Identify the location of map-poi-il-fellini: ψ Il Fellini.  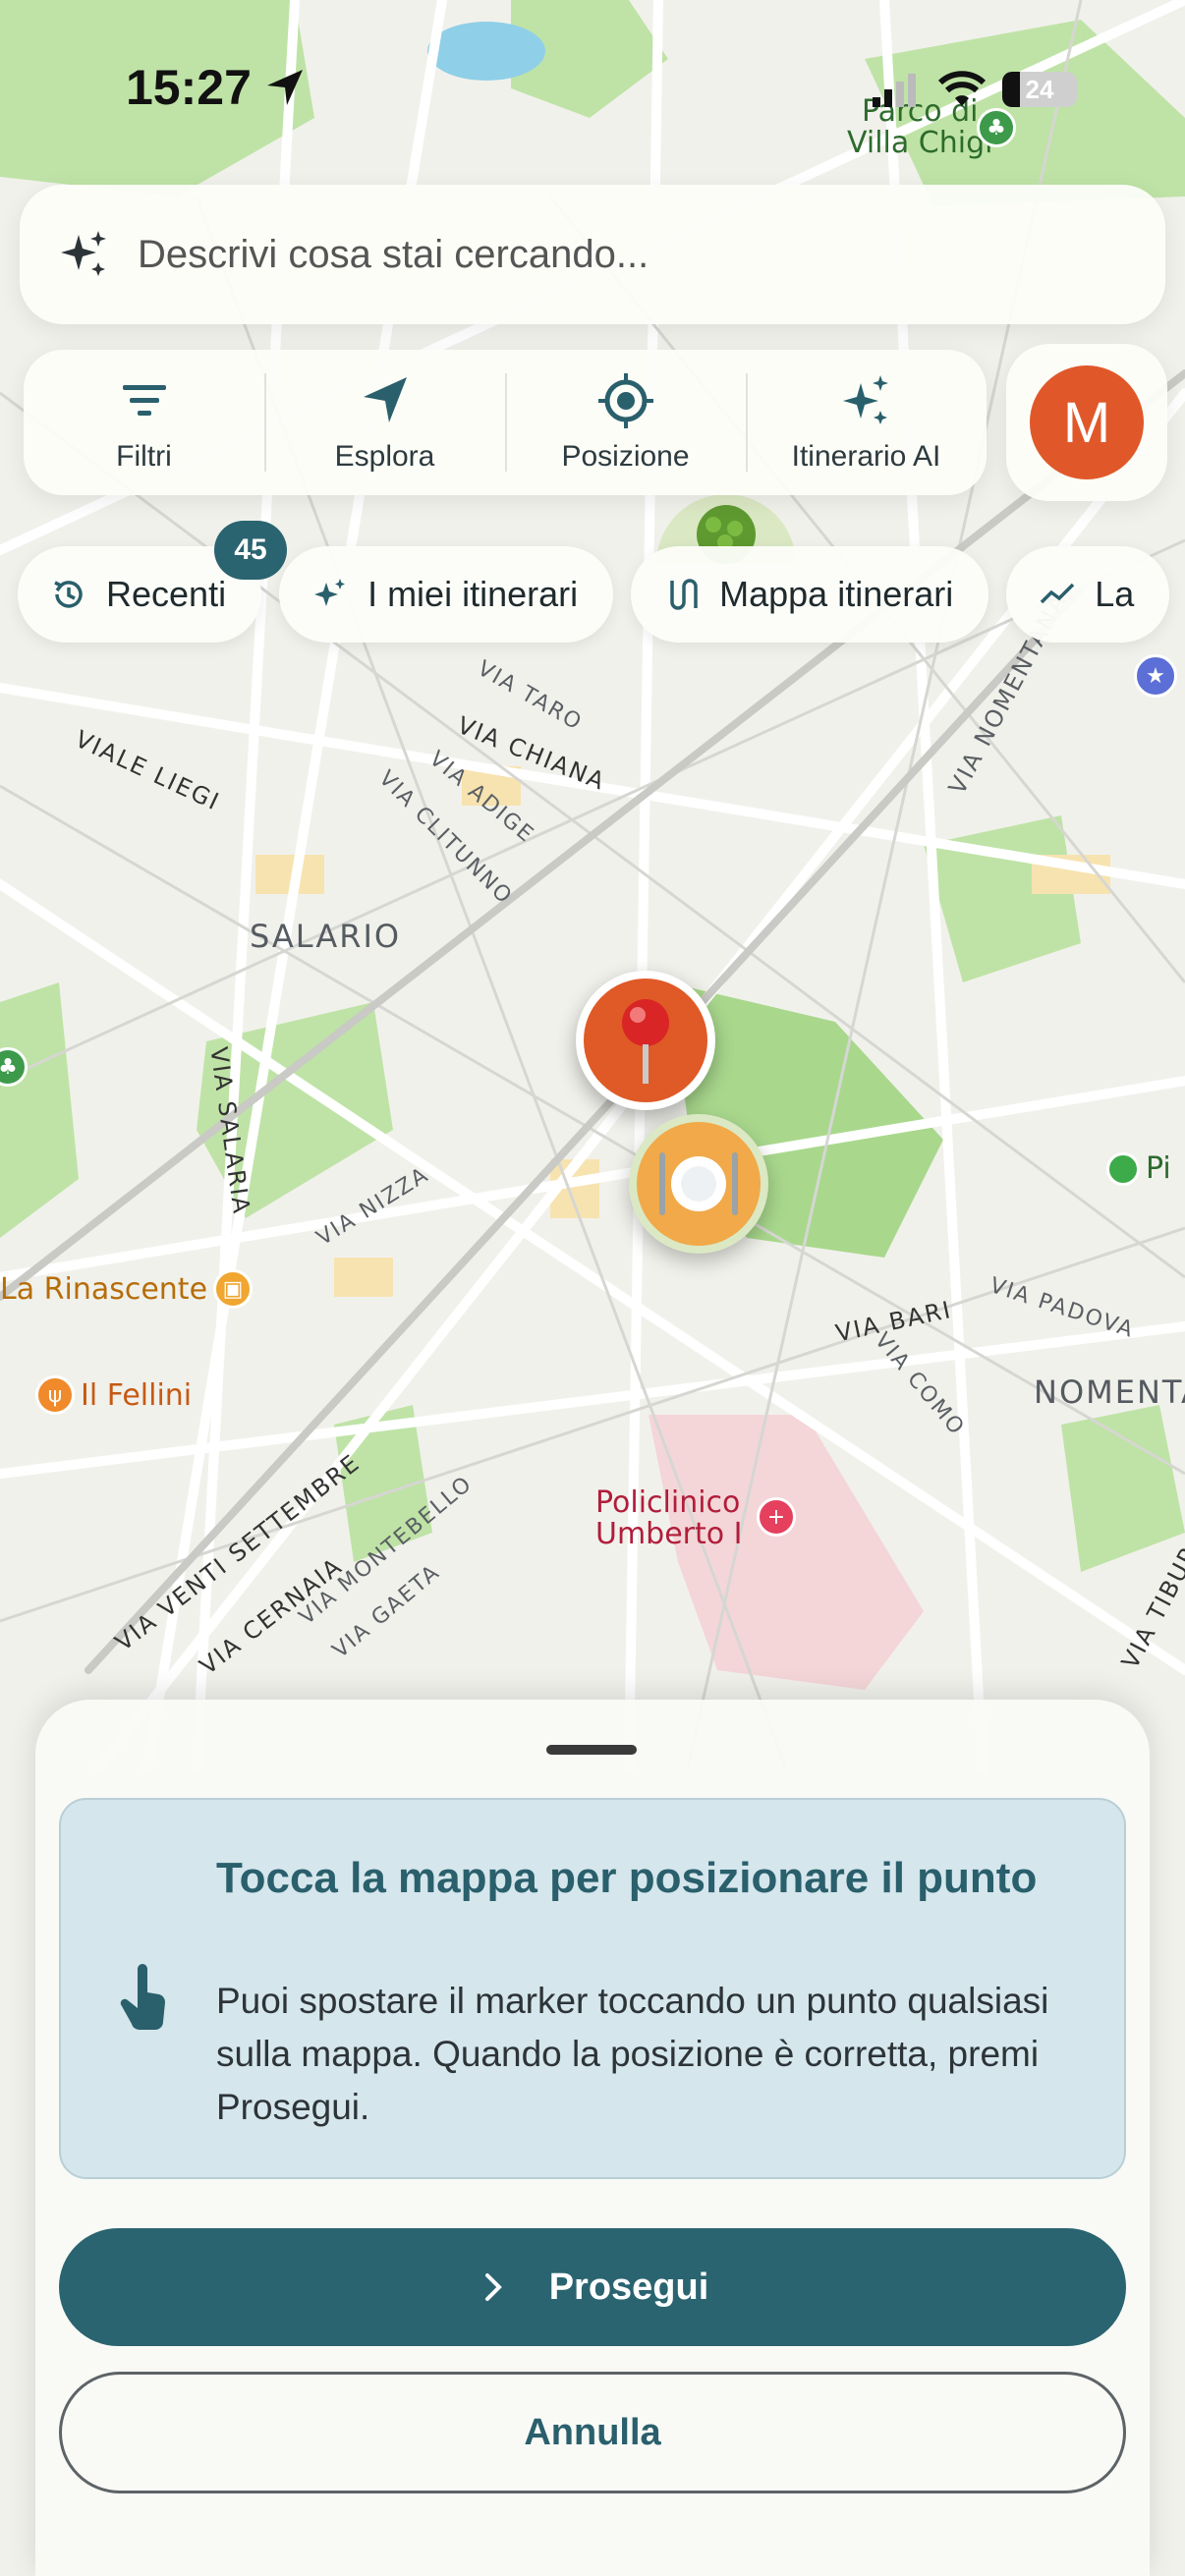
(114, 1395).